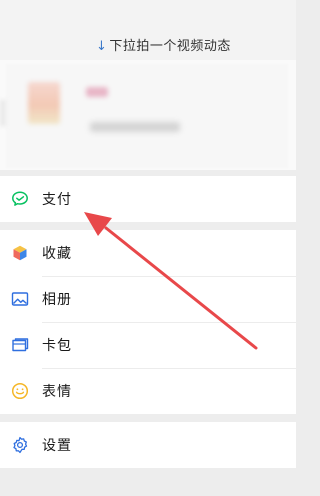 The height and width of the screenshot is (496, 320). I want to click on menu-item-pay: 支付, so click(148, 199).